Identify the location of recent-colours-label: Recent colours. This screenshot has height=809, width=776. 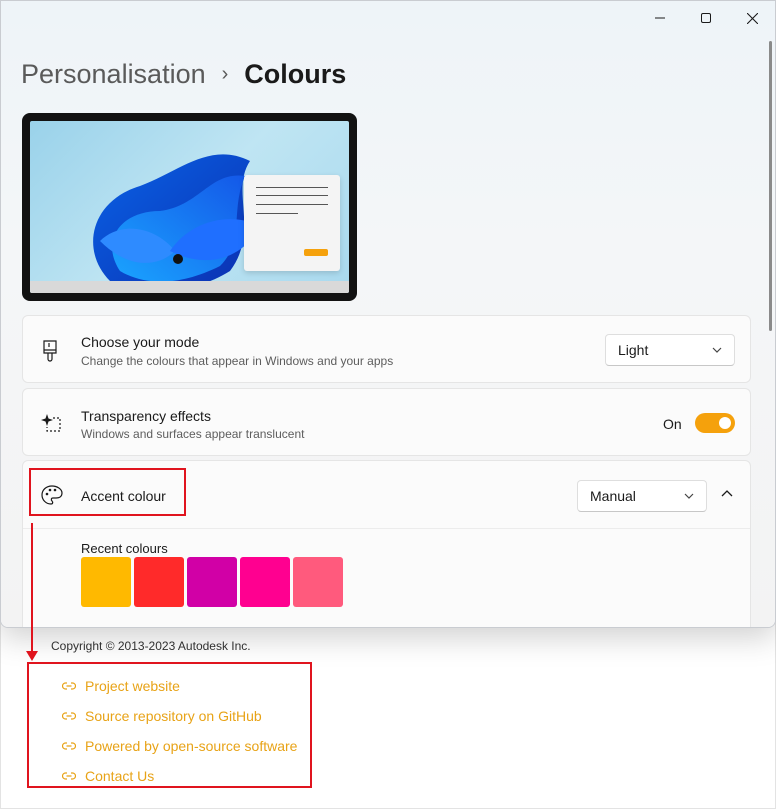
(124, 548).